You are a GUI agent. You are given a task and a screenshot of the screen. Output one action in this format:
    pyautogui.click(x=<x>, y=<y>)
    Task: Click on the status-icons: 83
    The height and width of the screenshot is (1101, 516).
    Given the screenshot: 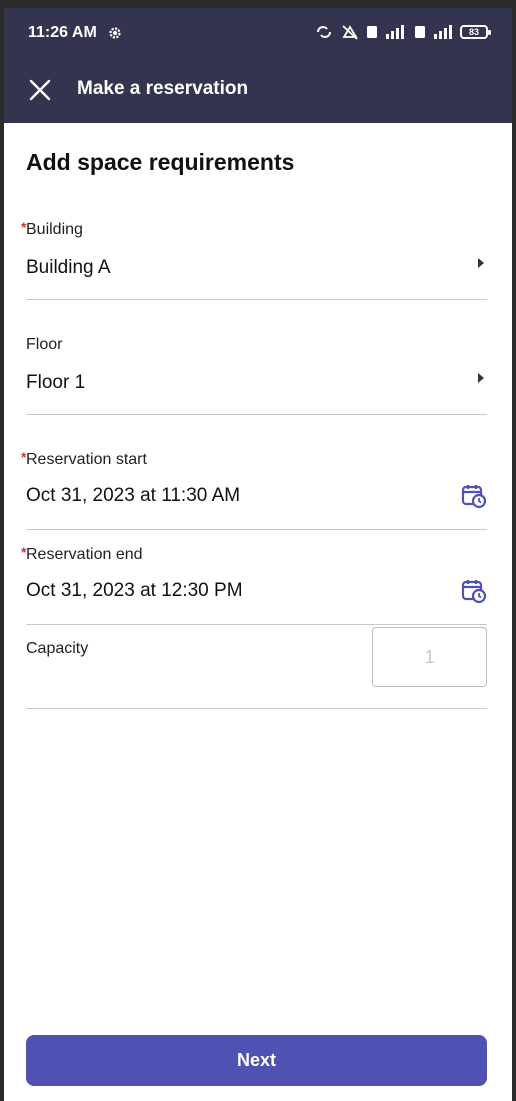 What is the action you would take?
    pyautogui.click(x=402, y=32)
    